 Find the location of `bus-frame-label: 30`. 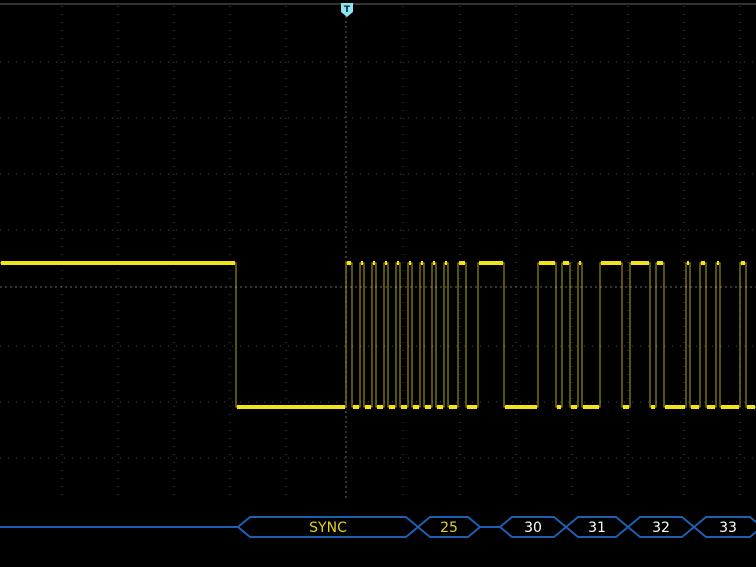

bus-frame-label: 30 is located at coordinates (533, 528).